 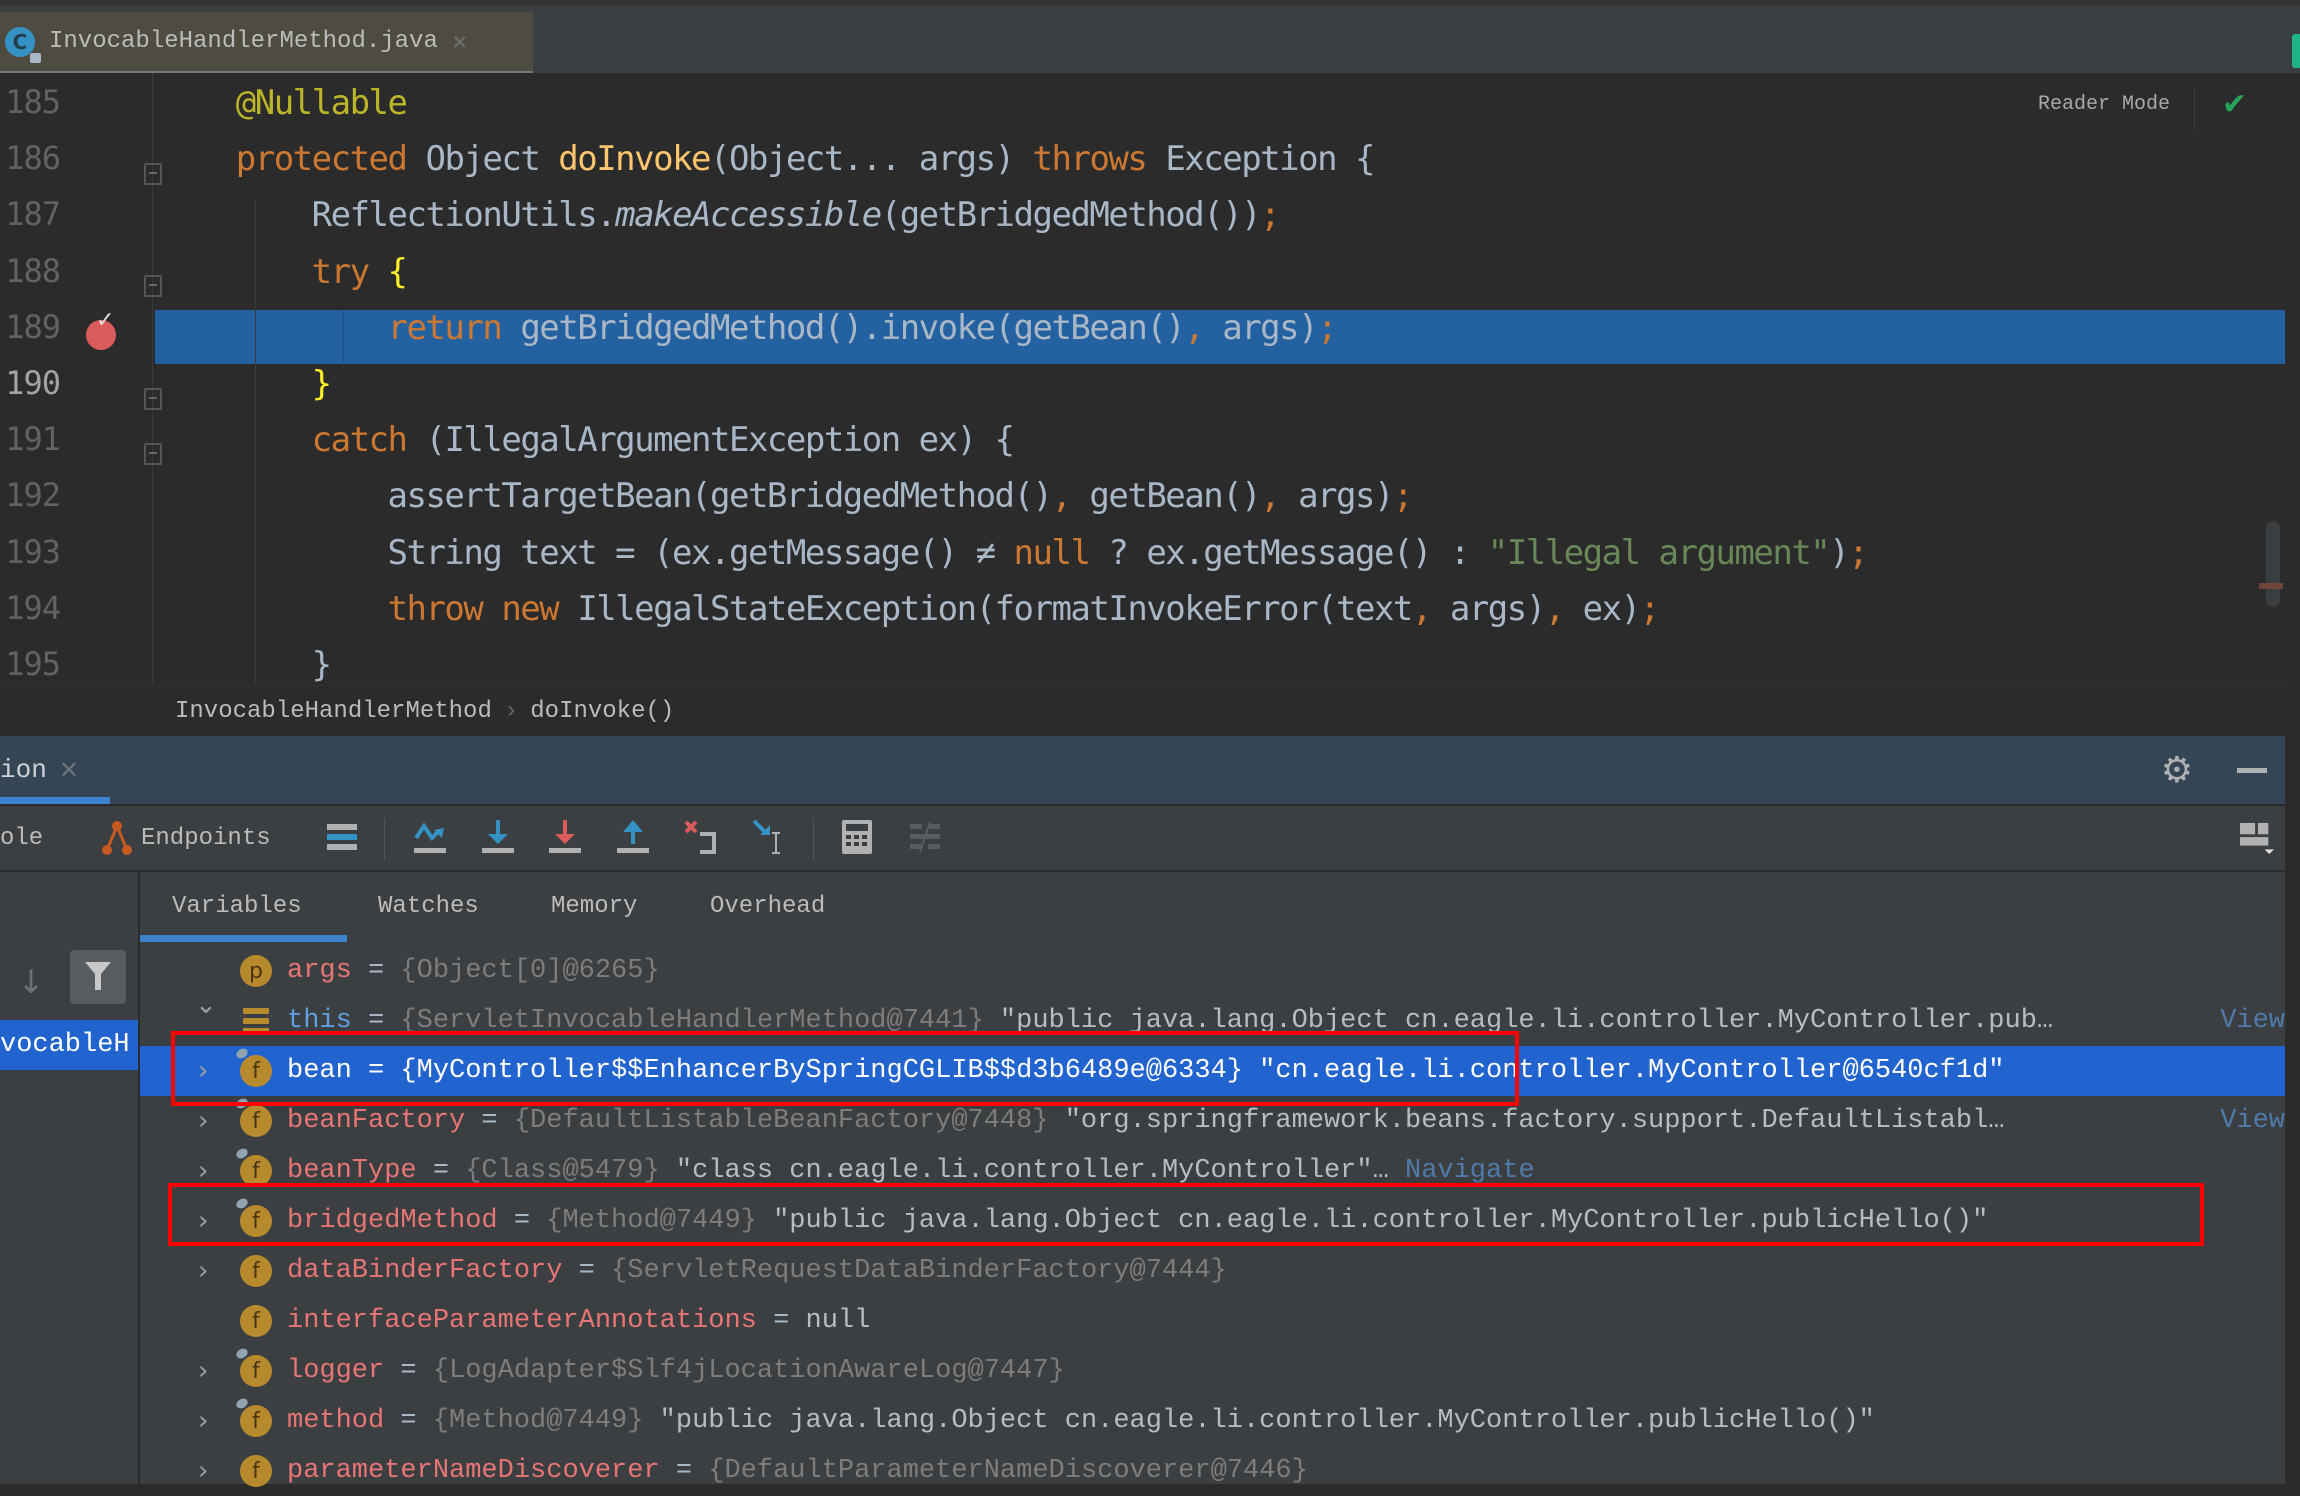 I want to click on breadcrumb-class: InvocableHandlerMethod, so click(x=333, y=711).